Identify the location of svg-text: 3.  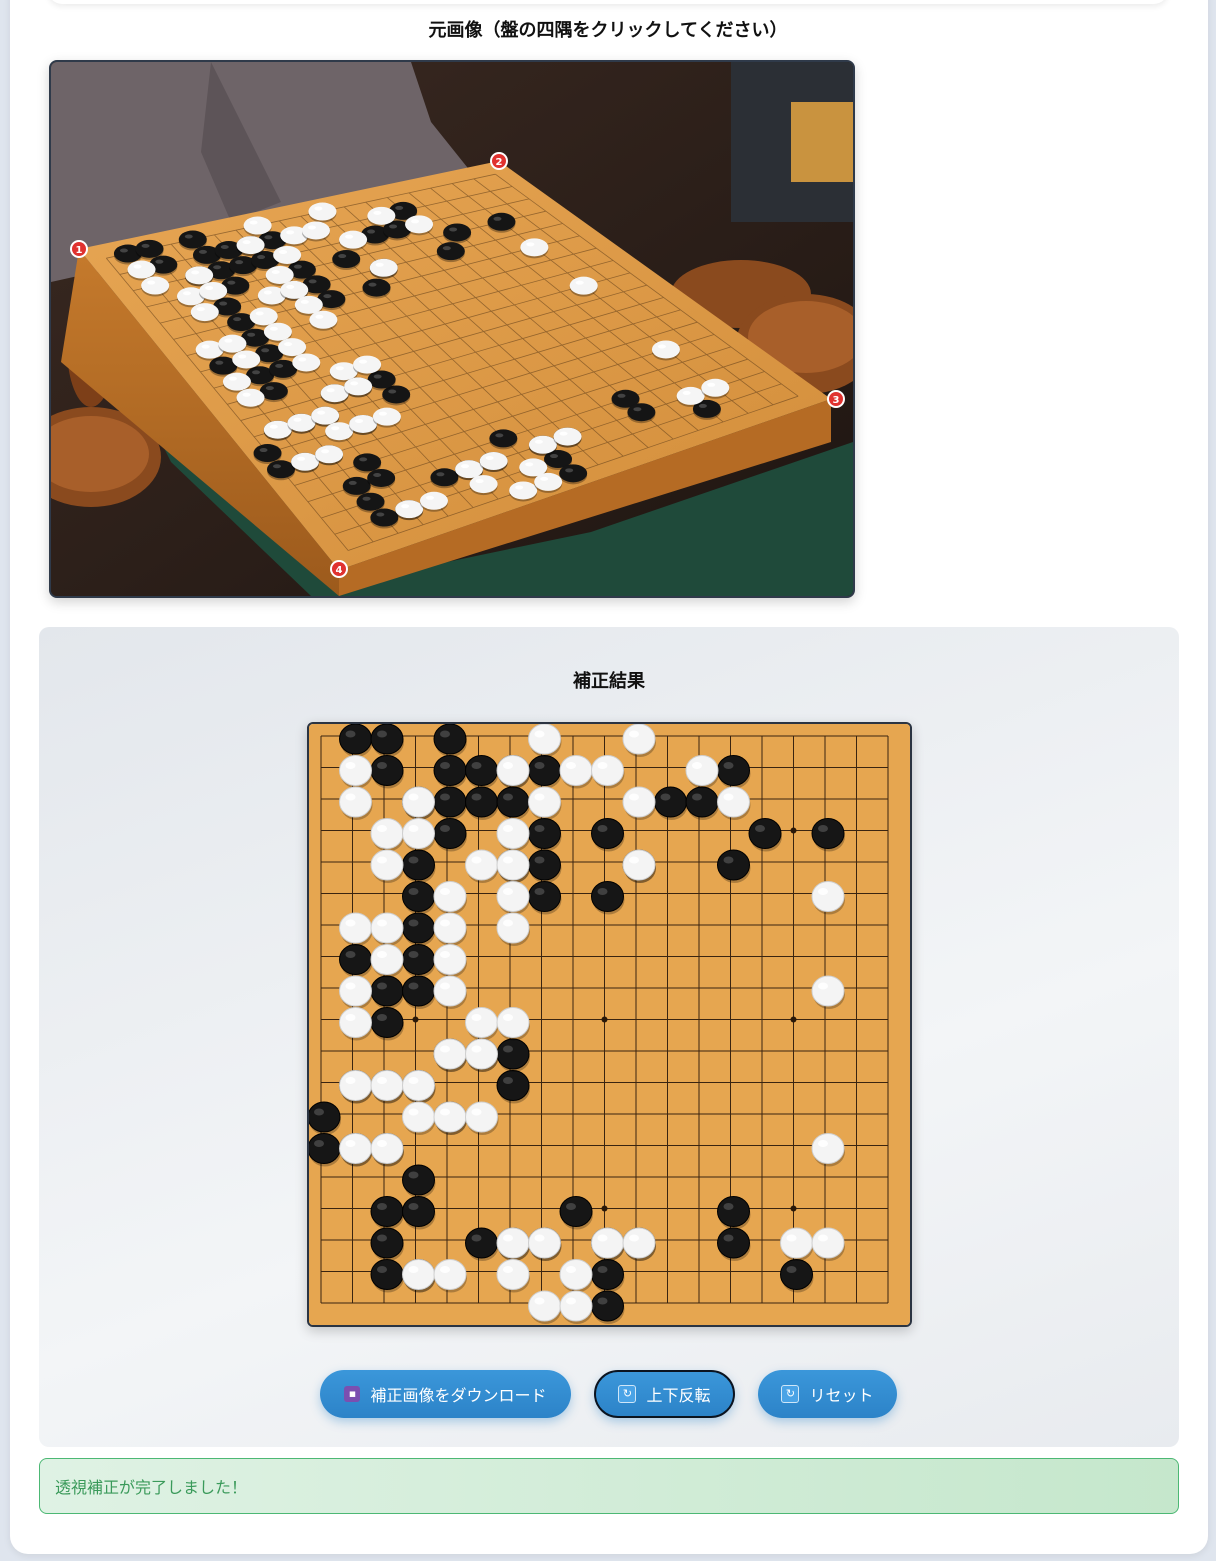
(836, 400).